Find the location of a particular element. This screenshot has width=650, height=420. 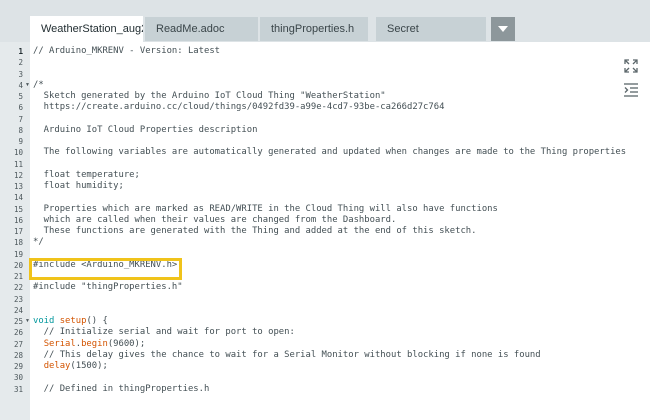

line-number: 29 is located at coordinates (18, 366).